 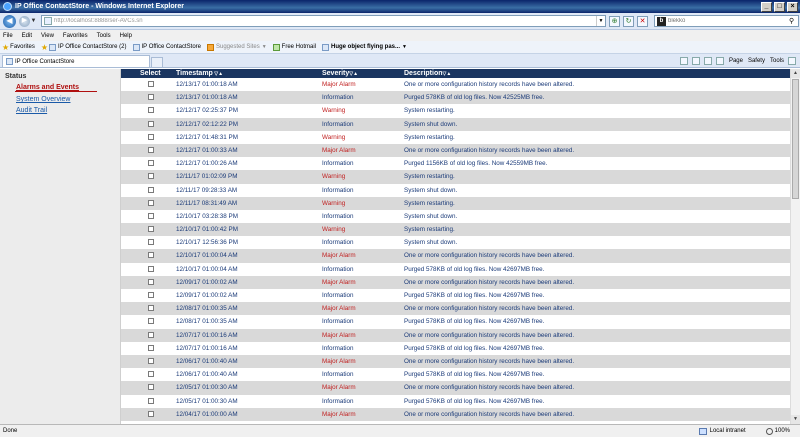 I want to click on add-favorite-icon: ★, so click(x=44, y=47).